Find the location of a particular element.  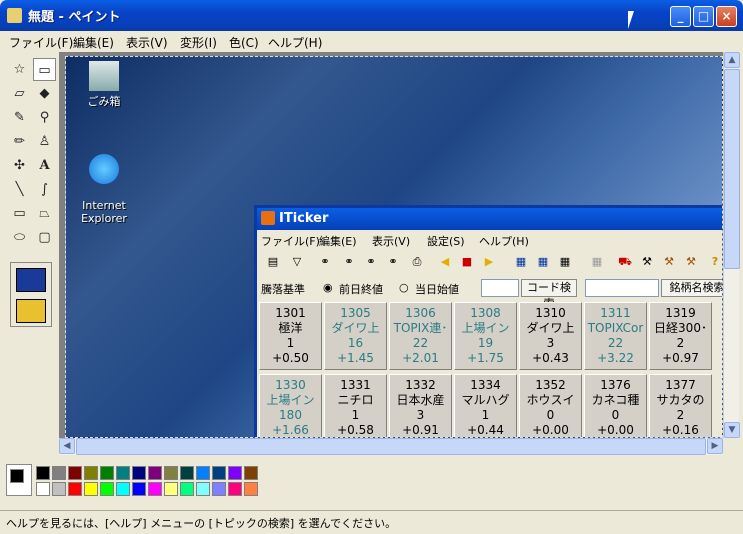

horizontal-scroll-thumb is located at coordinates (391, 446).